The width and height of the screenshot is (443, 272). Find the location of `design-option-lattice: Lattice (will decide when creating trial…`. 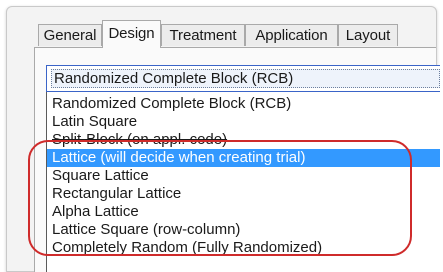

design-option-lattice: Lattice (will decide when creating trial… is located at coordinates (243, 158).